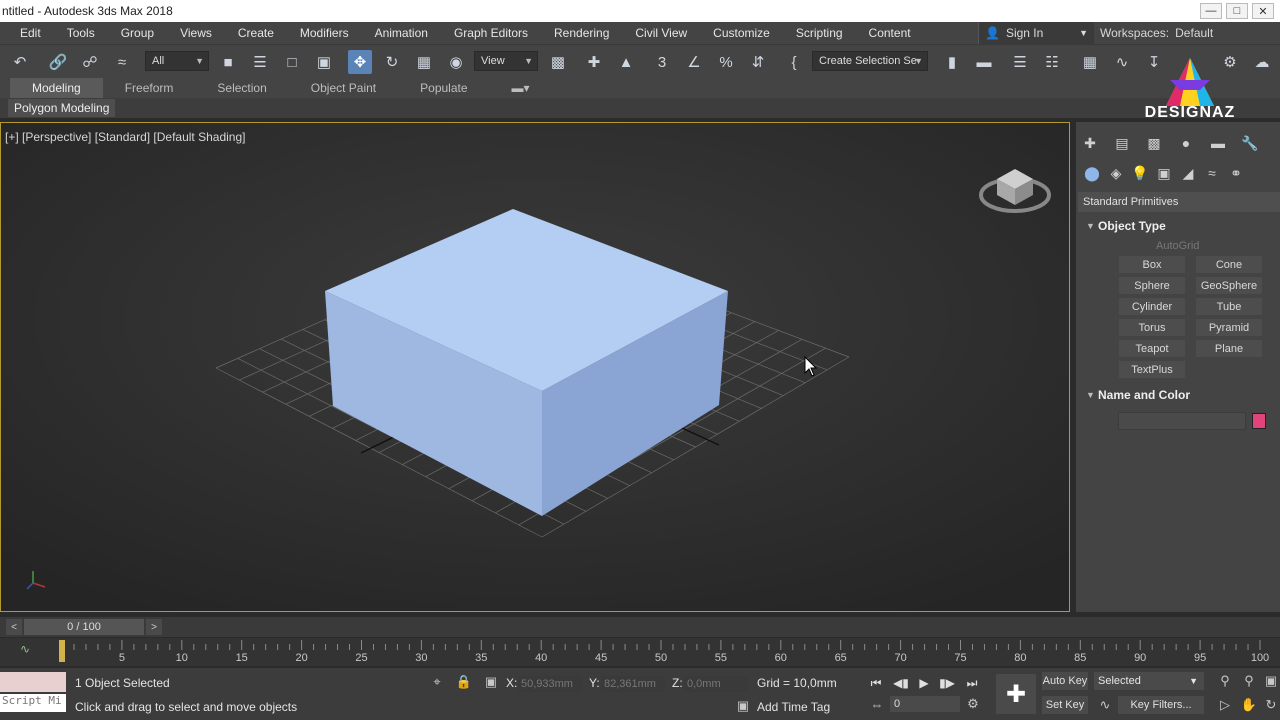 The image size is (1280, 720). What do you see at coordinates (14, 627) in the screenshot?
I see `time-slider-prev: <` at bounding box center [14, 627].